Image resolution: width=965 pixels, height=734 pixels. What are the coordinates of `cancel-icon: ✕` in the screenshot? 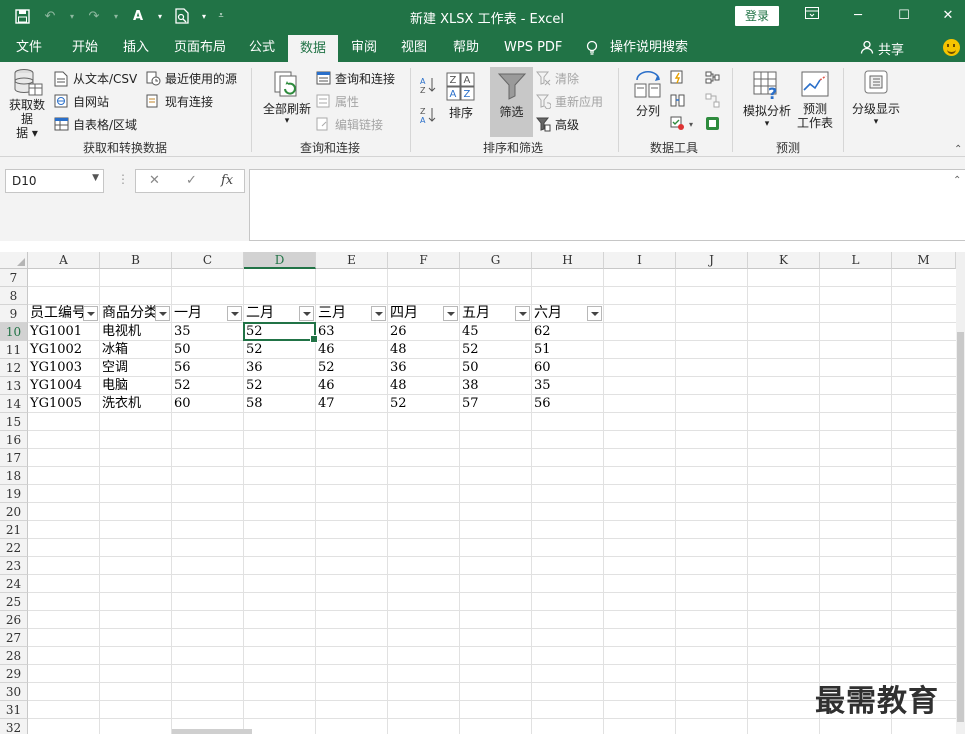 It's located at (154, 180).